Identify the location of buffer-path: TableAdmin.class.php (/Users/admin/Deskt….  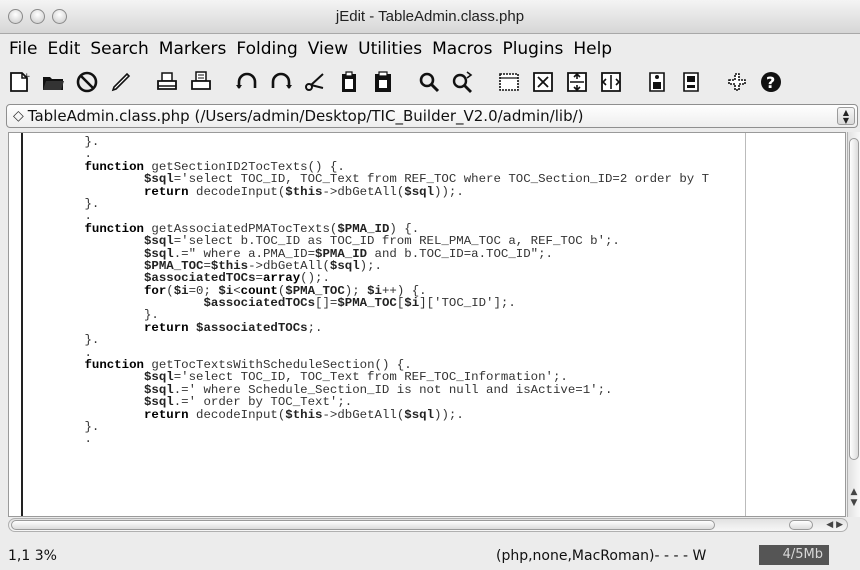
(305, 116).